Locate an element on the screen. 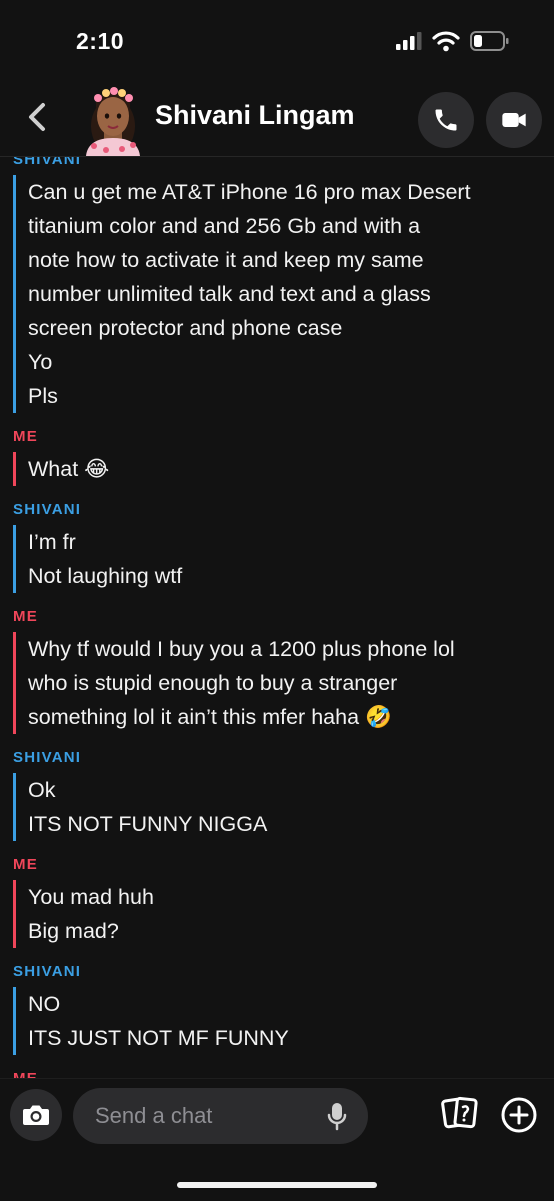  message-group: SHIVANI NO ITS JUST NOT MF FUNNY is located at coordinates (277, 1008).